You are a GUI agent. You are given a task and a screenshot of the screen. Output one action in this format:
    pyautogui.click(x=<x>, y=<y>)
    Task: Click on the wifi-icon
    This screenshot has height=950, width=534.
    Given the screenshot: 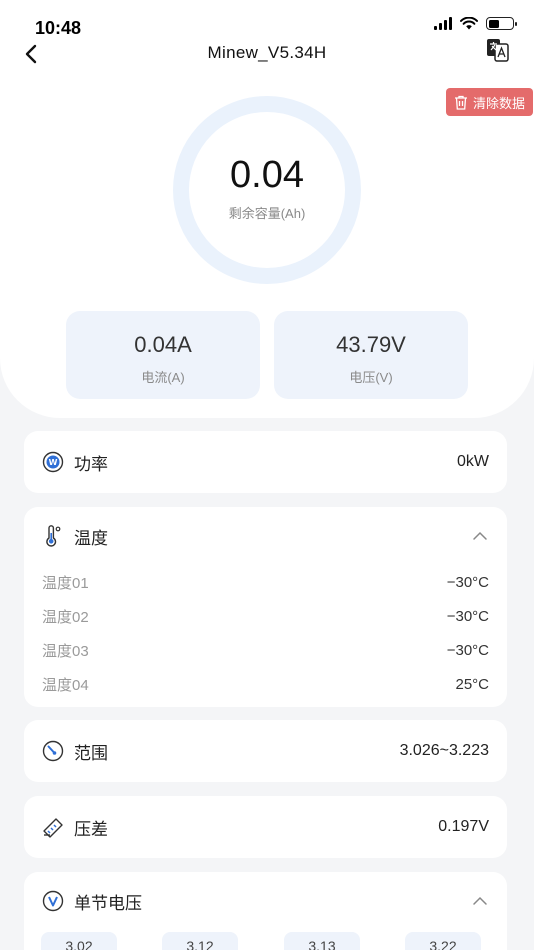 What is the action you would take?
    pyautogui.click(x=469, y=23)
    